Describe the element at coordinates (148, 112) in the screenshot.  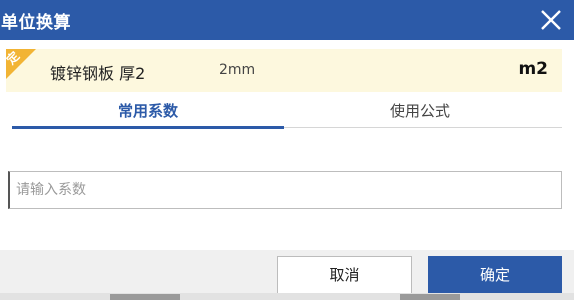
I see `tab-common-coefficient: 常用系数` at that location.